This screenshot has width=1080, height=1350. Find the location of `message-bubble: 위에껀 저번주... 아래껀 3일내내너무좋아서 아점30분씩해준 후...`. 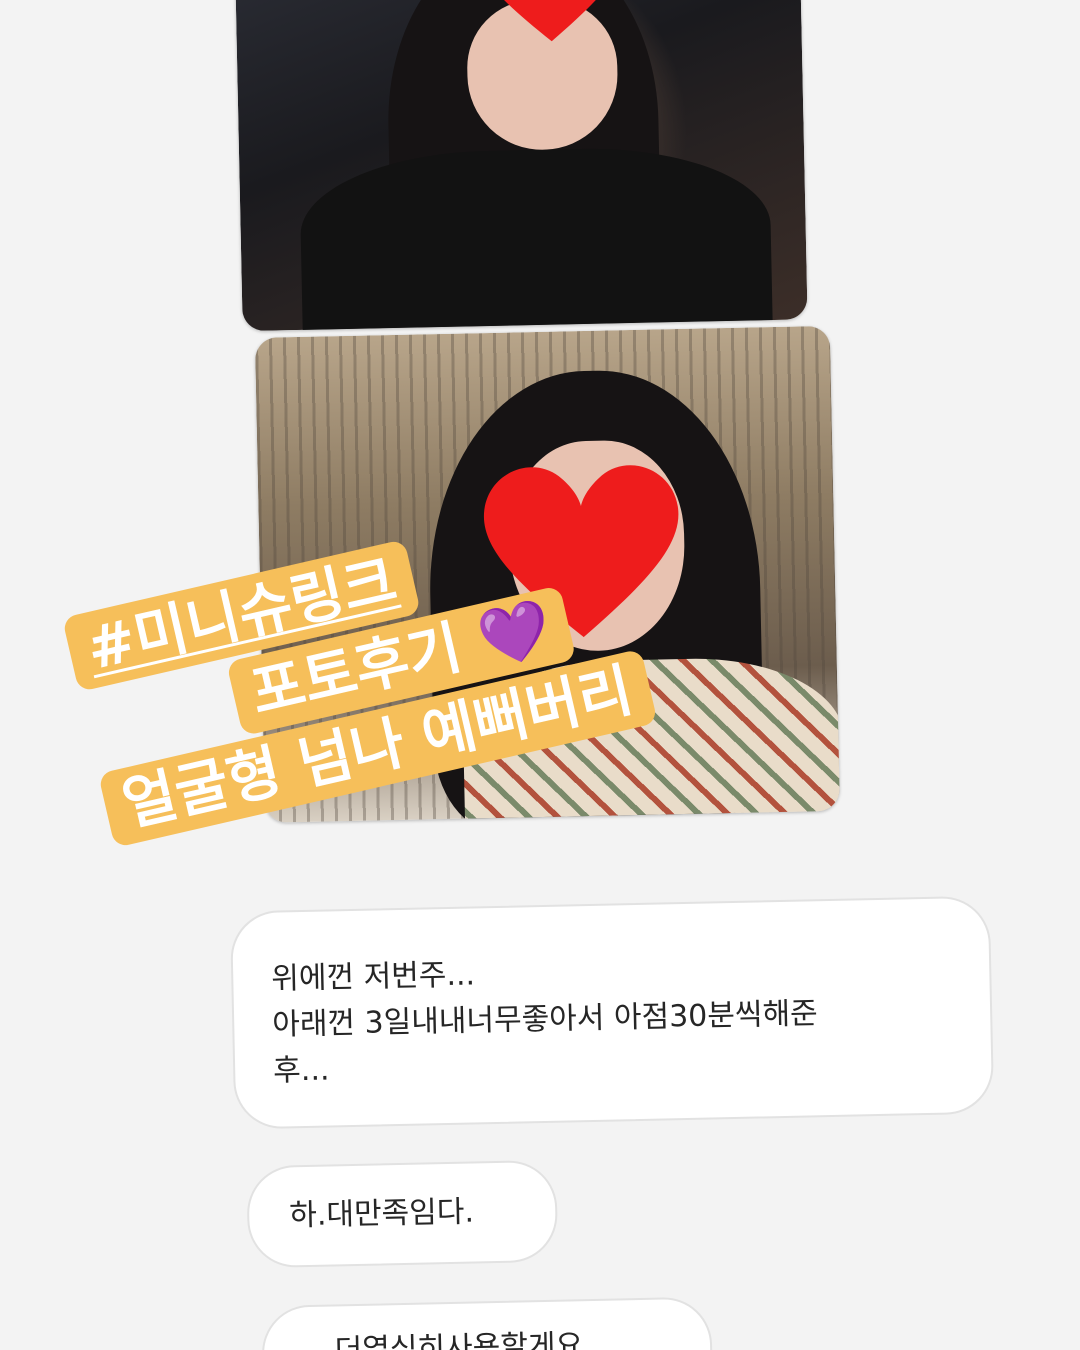

message-bubble: 위에껀 저번주... 아래껀 3일내내너무좋아서 아점30분씩해준 후... is located at coordinates (612, 1012).